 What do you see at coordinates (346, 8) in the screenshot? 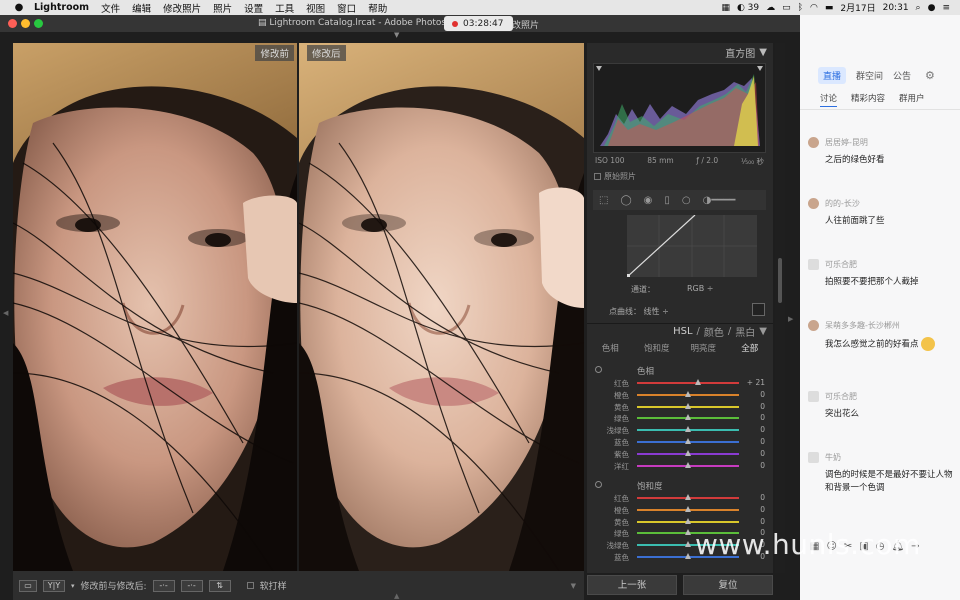
I see `menu-window: 窗口` at bounding box center [346, 8].